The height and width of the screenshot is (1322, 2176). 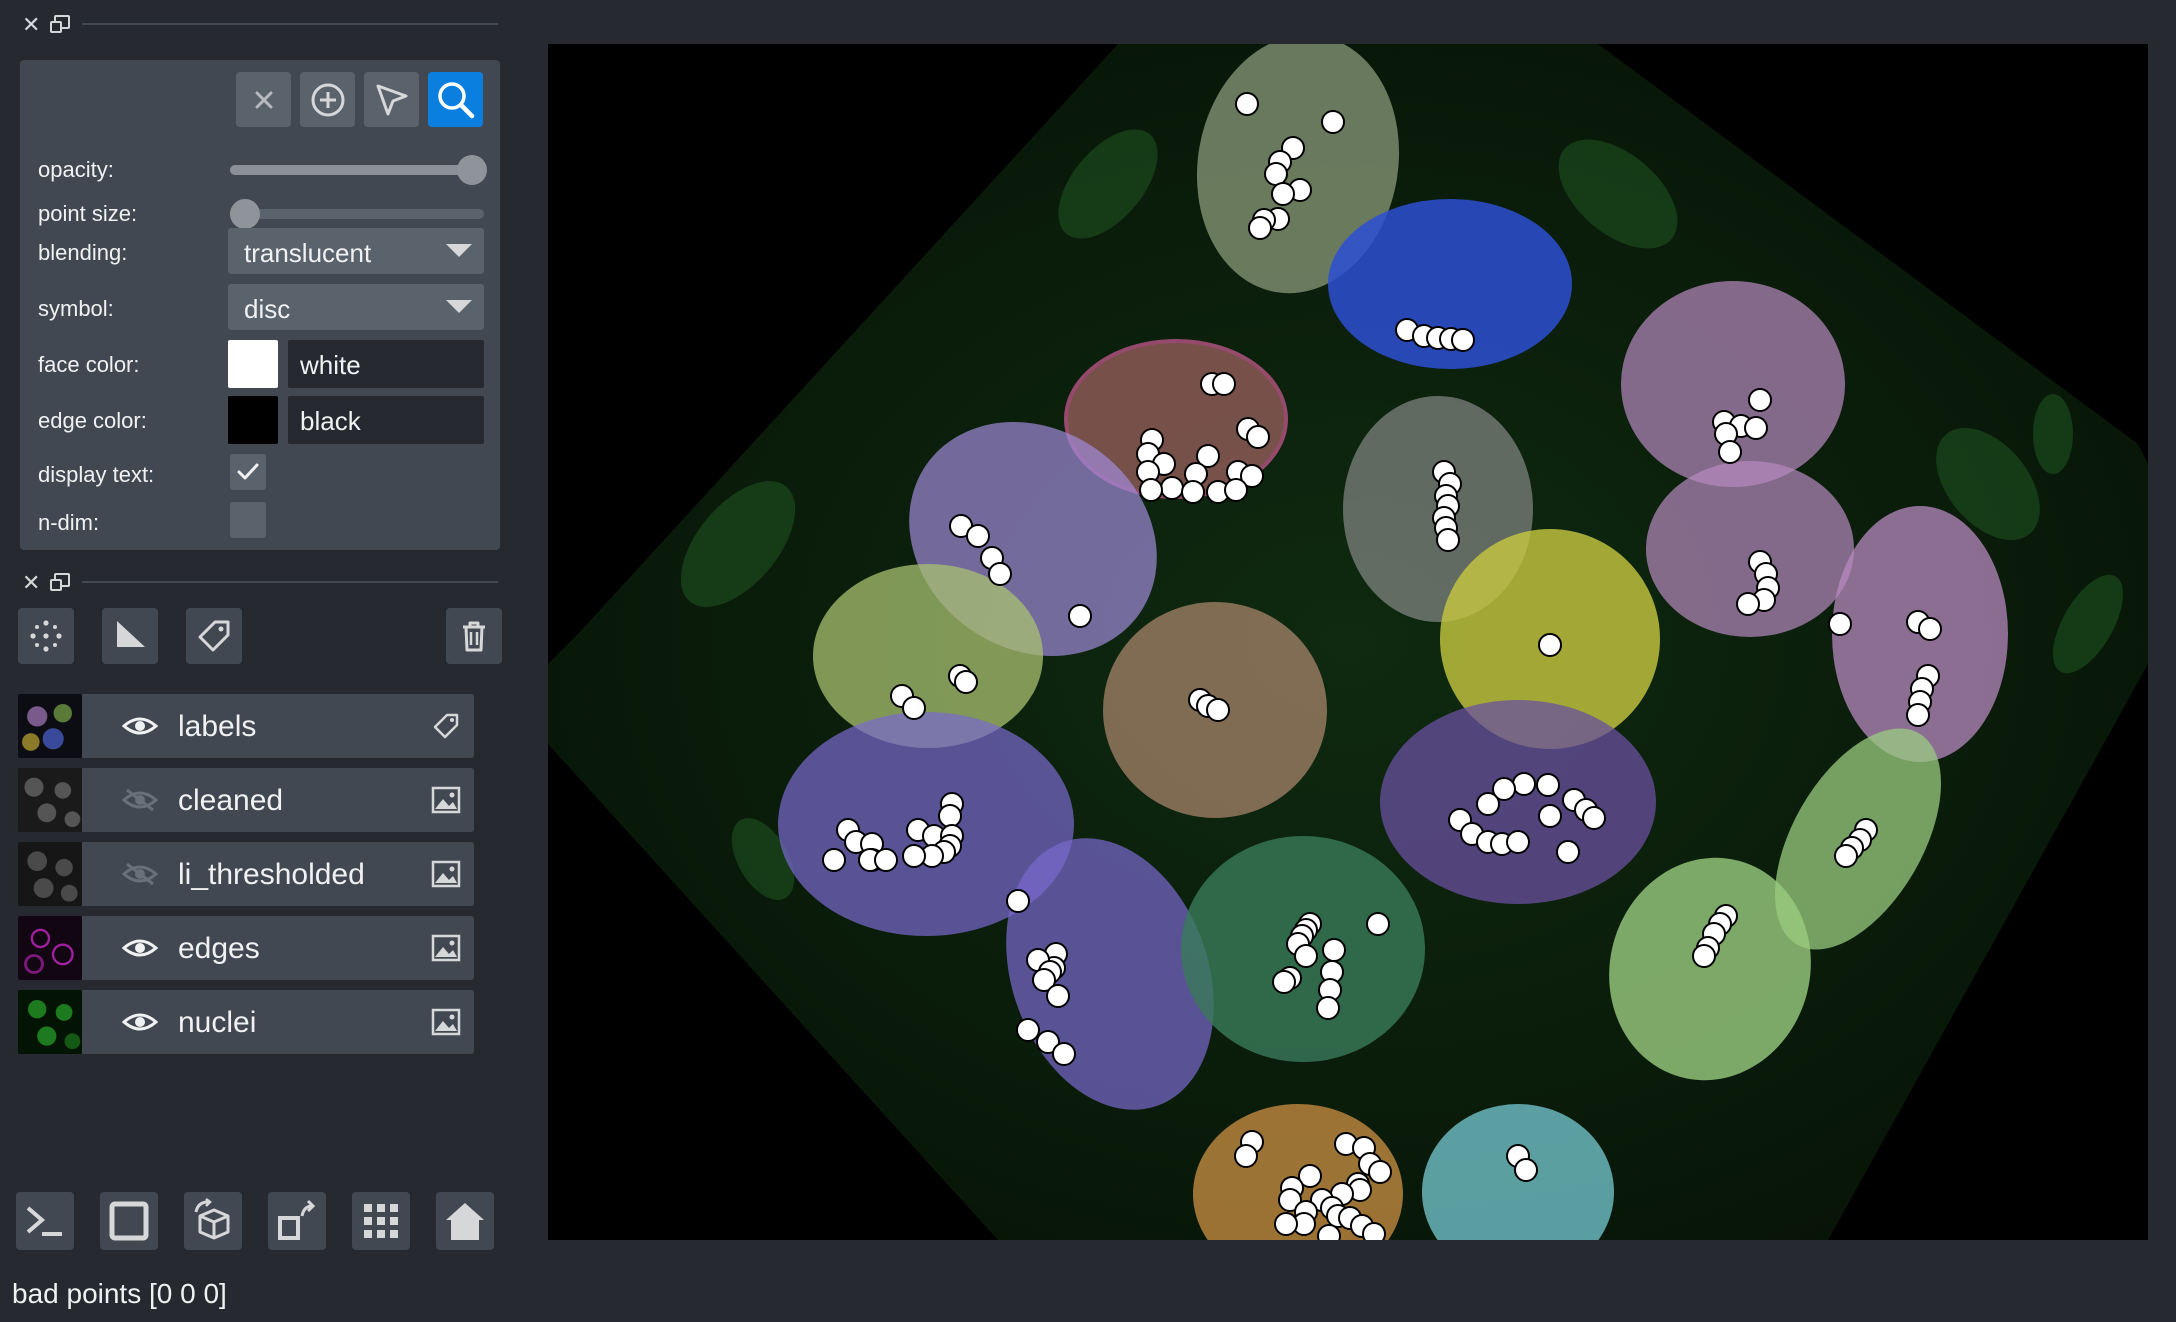 I want to click on blending-value: translucent, so click(x=308, y=253).